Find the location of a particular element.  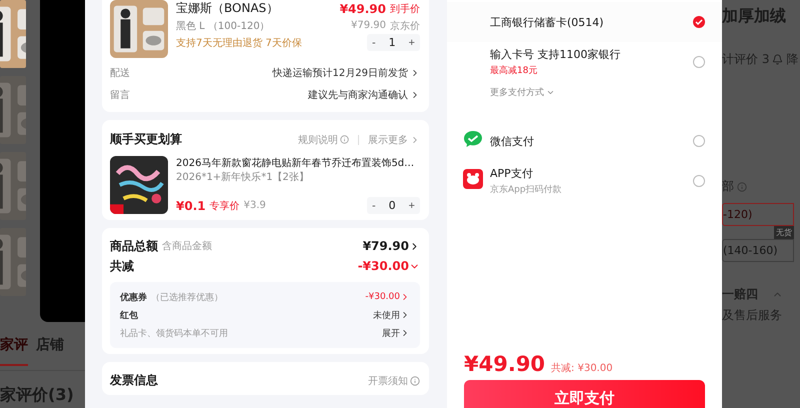

quantity: 0 is located at coordinates (392, 205).